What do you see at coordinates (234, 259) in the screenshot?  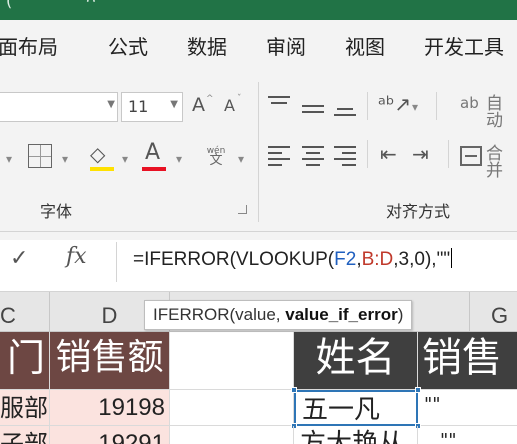 I see `formula-prefix: =IFERROR(VLOOKUP(` at bounding box center [234, 259].